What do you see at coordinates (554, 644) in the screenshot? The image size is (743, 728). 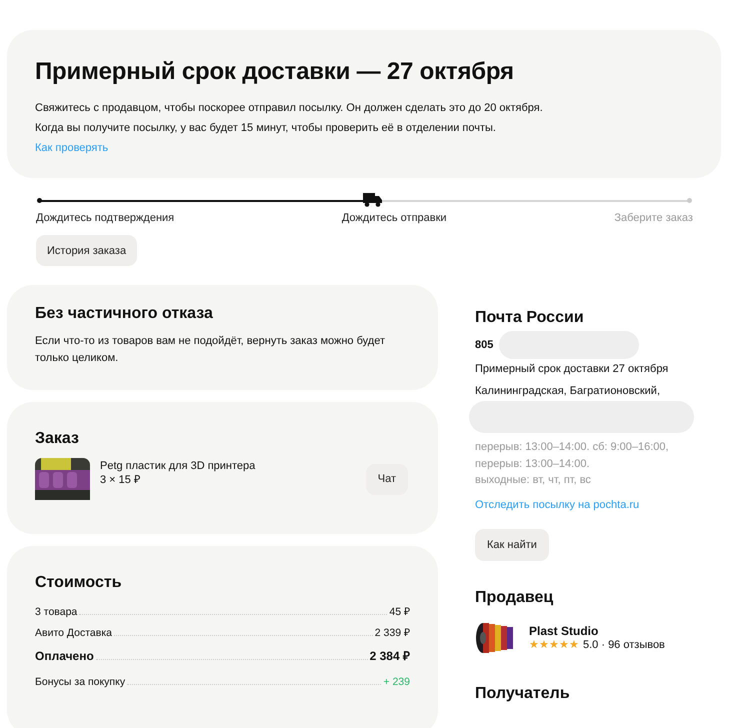 I see `star-rating: ★★★★★` at bounding box center [554, 644].